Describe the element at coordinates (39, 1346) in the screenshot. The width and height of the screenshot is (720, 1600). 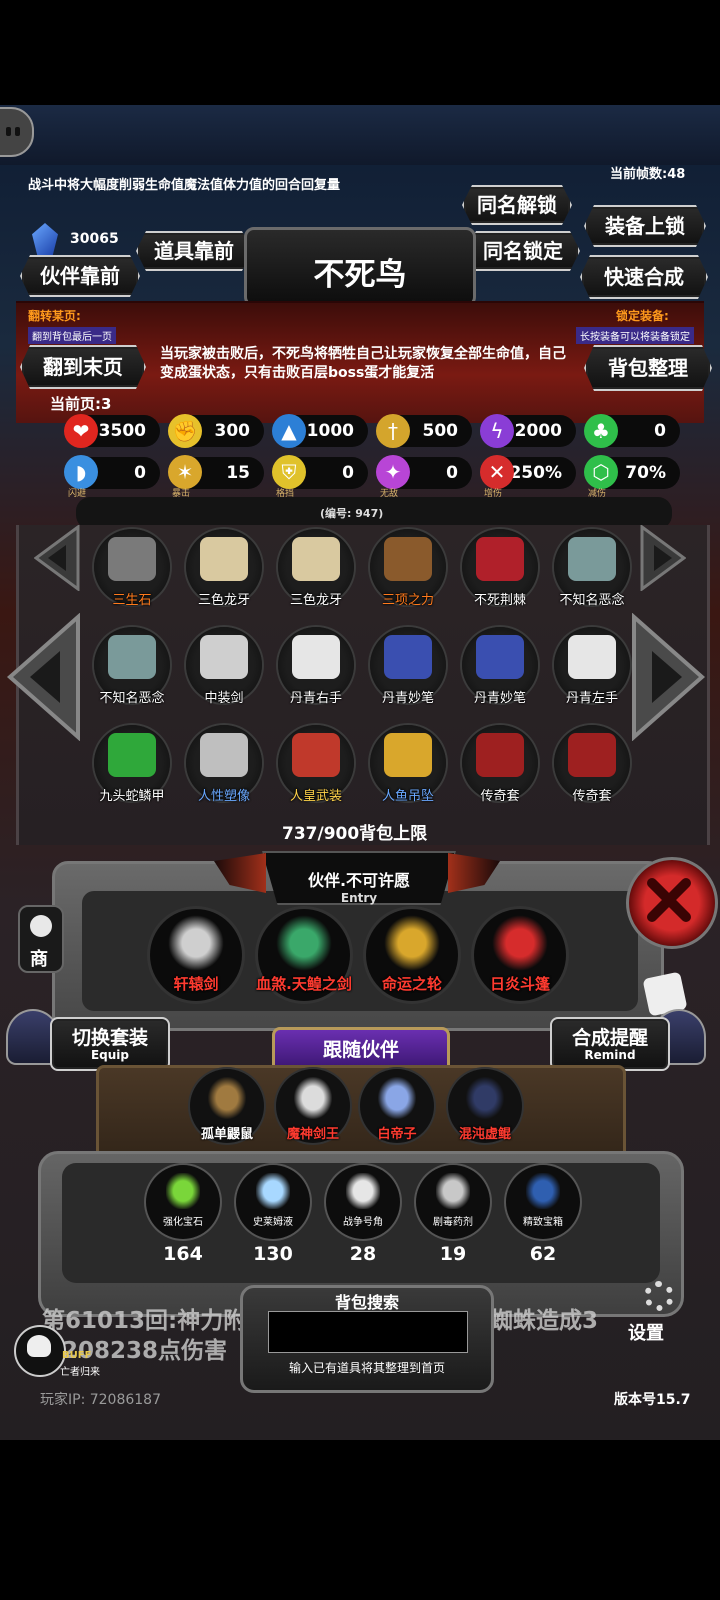
I see `skull-icon` at that location.